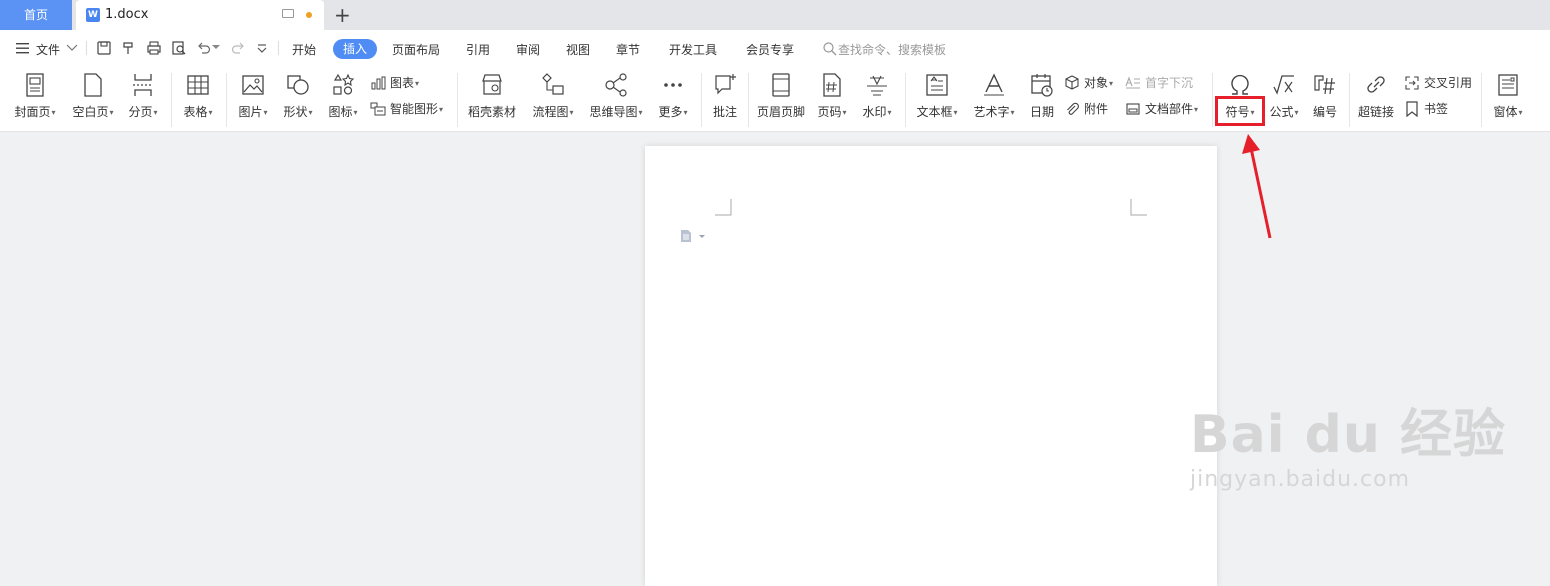 The width and height of the screenshot is (1550, 586). Describe the element at coordinates (874, 112) in the screenshot. I see `watermark-label: 水印` at that location.